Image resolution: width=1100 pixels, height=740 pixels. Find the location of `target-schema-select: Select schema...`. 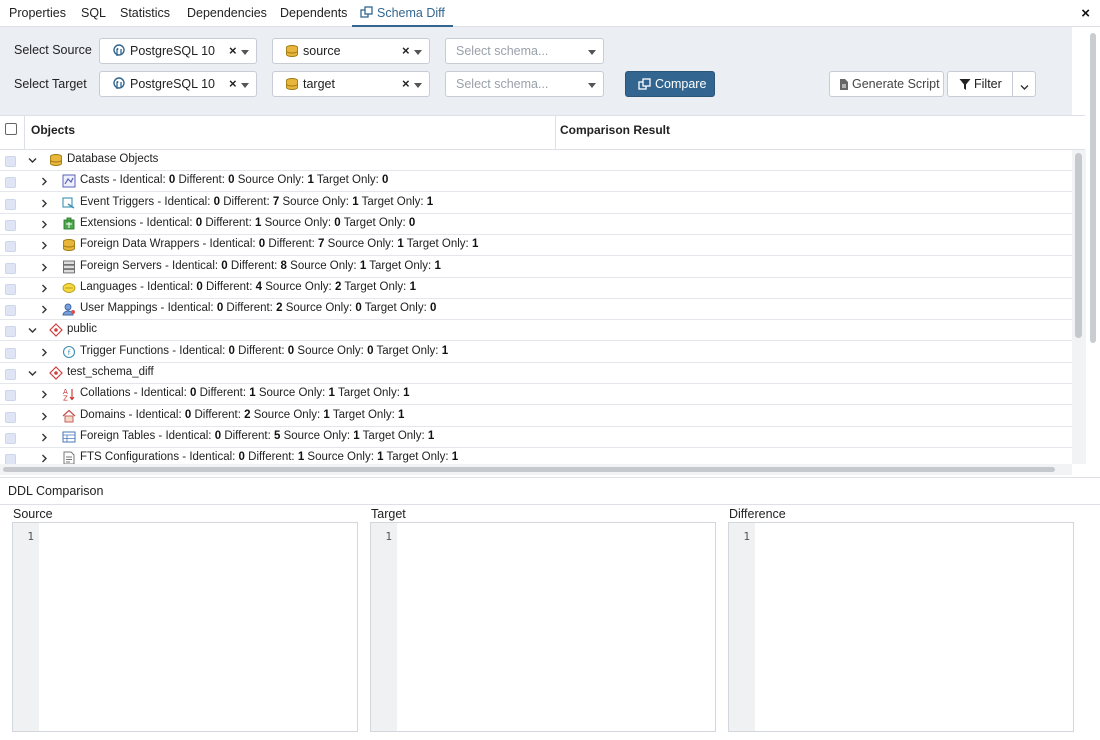

target-schema-select: Select schema... is located at coordinates (524, 84).